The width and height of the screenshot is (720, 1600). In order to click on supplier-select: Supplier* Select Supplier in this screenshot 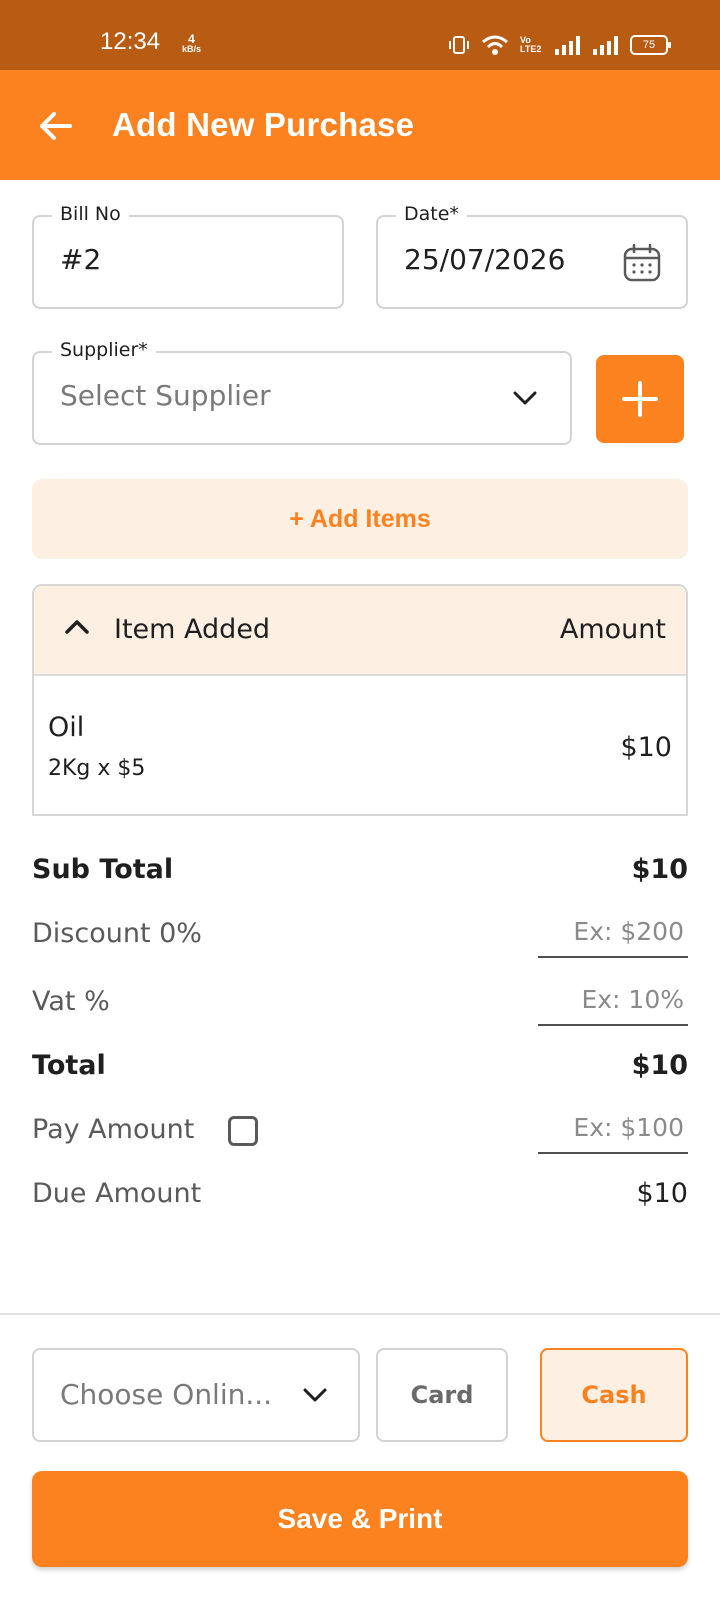, I will do `click(302, 392)`.